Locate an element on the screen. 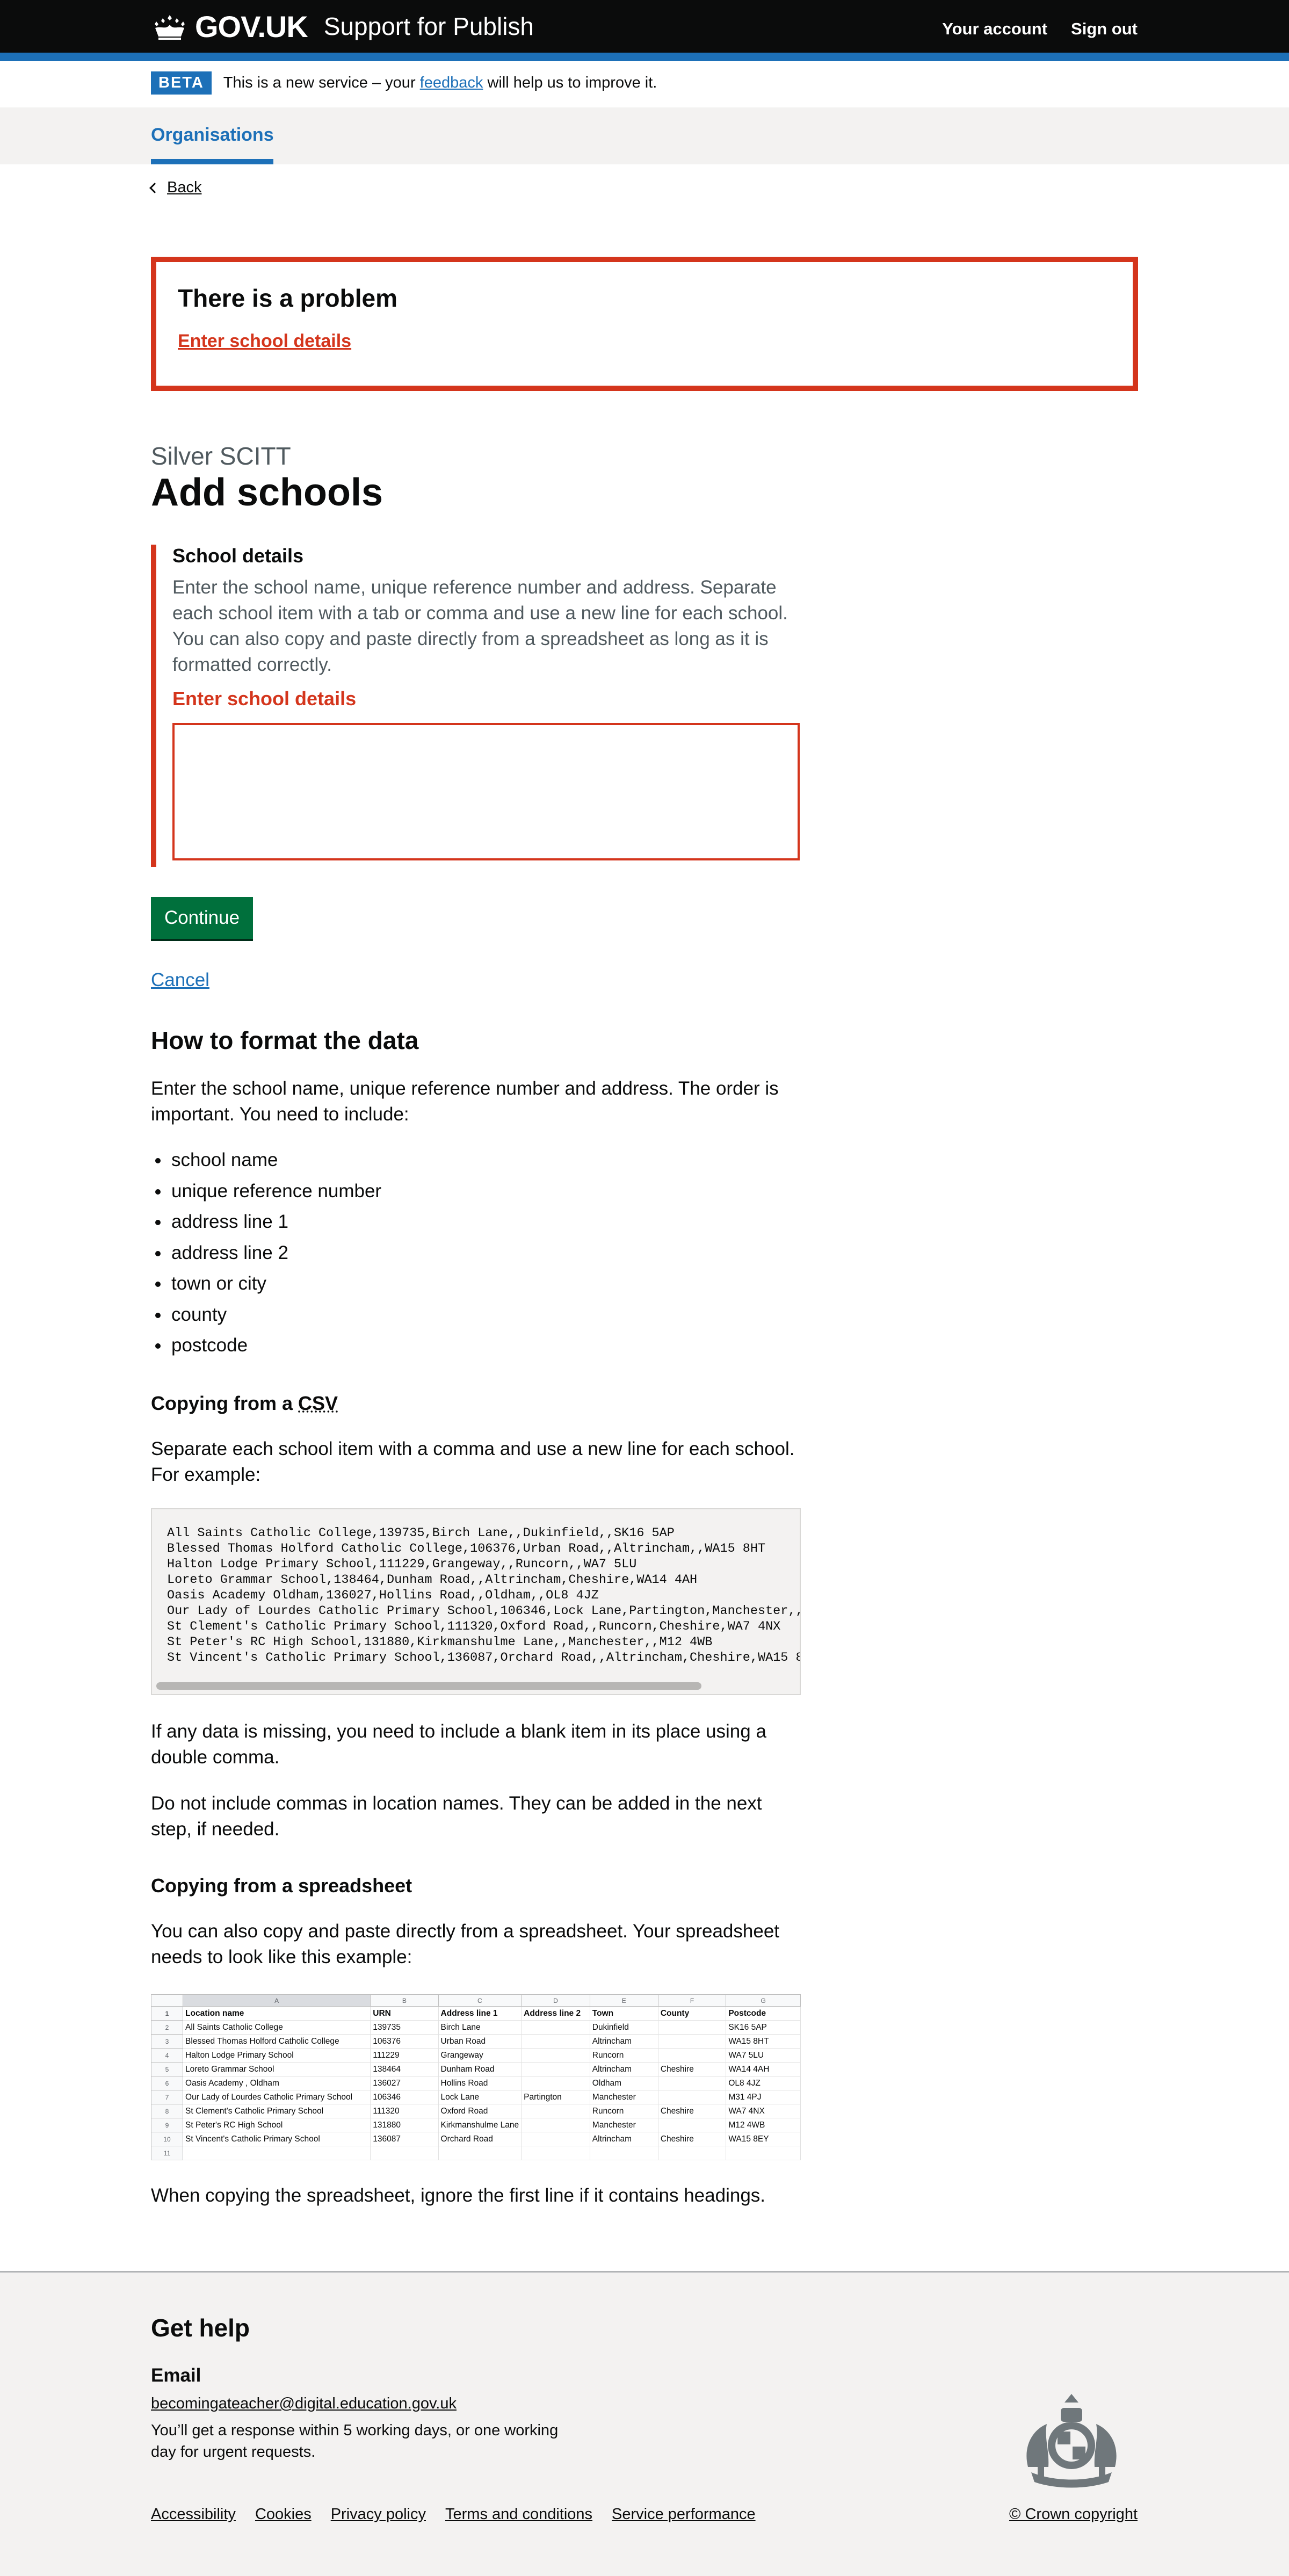 The width and height of the screenshot is (1289, 2576). back-link: Back is located at coordinates (184, 188).